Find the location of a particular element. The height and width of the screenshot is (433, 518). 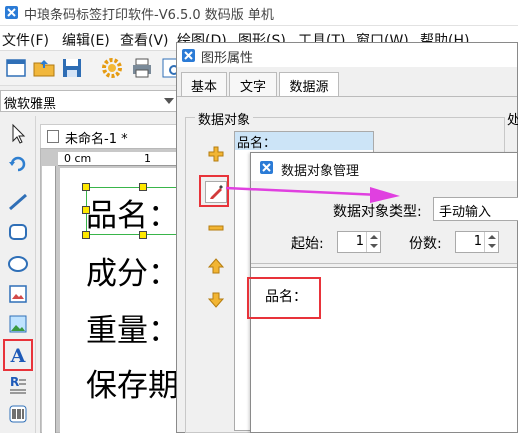

data-object-group-label: 数据对象 is located at coordinates (224, 118).